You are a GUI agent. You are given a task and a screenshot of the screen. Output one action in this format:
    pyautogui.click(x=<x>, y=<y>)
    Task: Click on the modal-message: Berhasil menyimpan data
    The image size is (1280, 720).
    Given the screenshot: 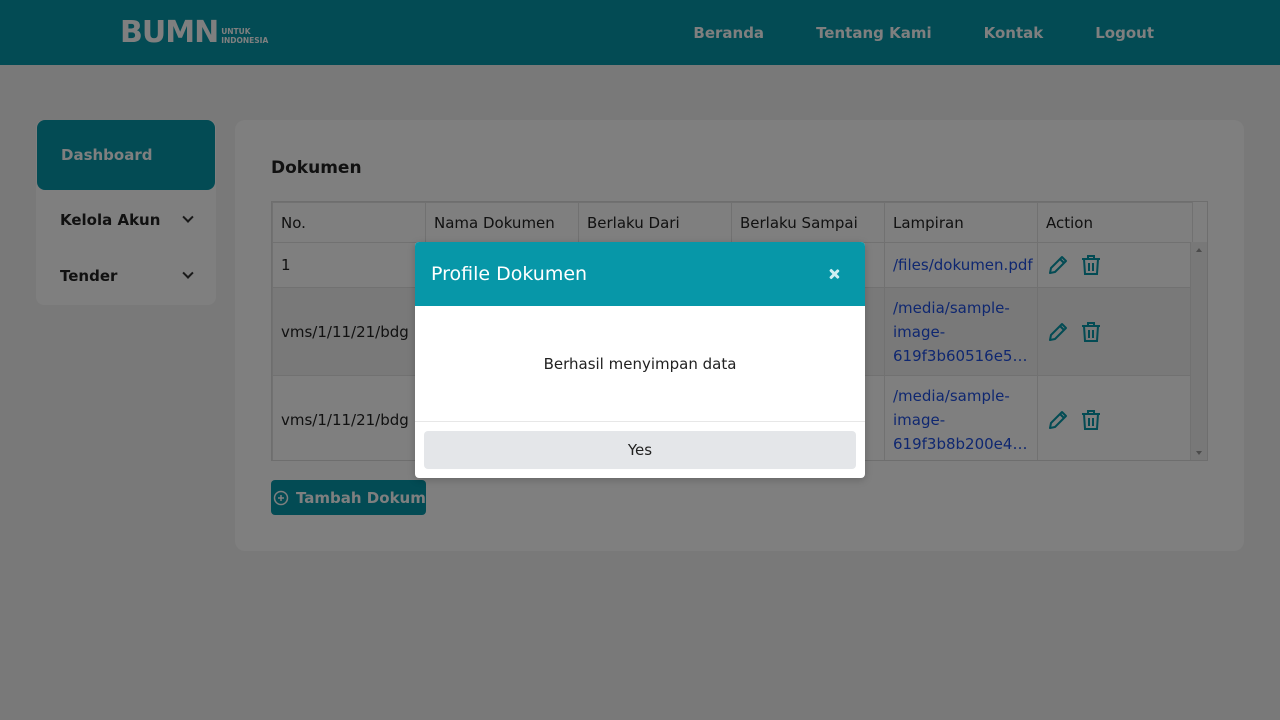 What is the action you would take?
    pyautogui.click(x=640, y=363)
    